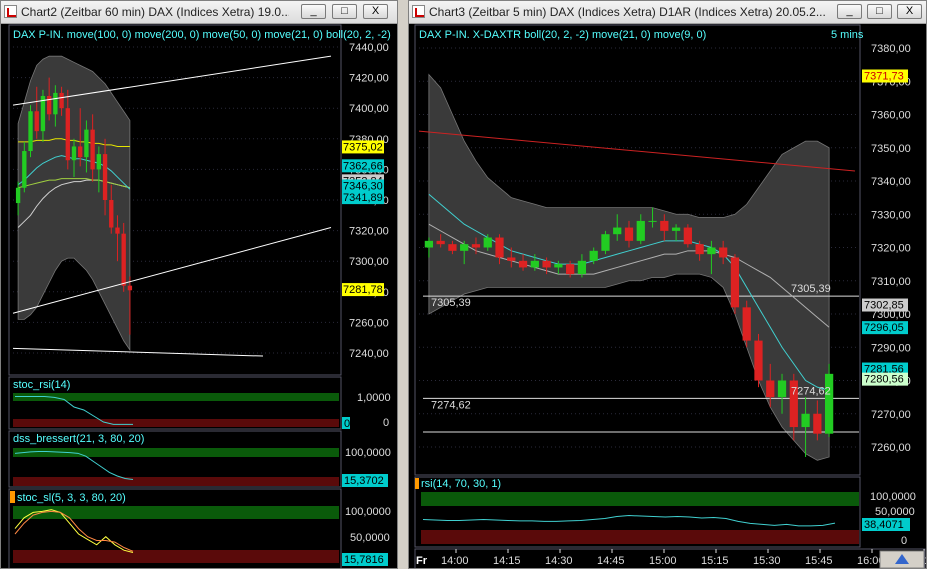  Describe the element at coordinates (451, 405) in the screenshot. I see `level-label-left: 7274,62` at that location.